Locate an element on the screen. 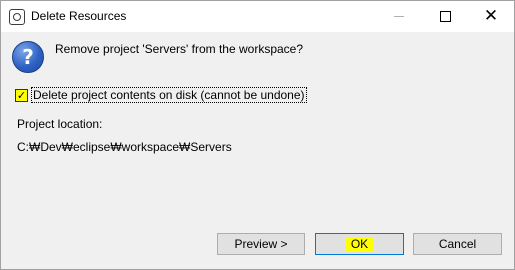  ok-button-label: OK is located at coordinates (359, 244).